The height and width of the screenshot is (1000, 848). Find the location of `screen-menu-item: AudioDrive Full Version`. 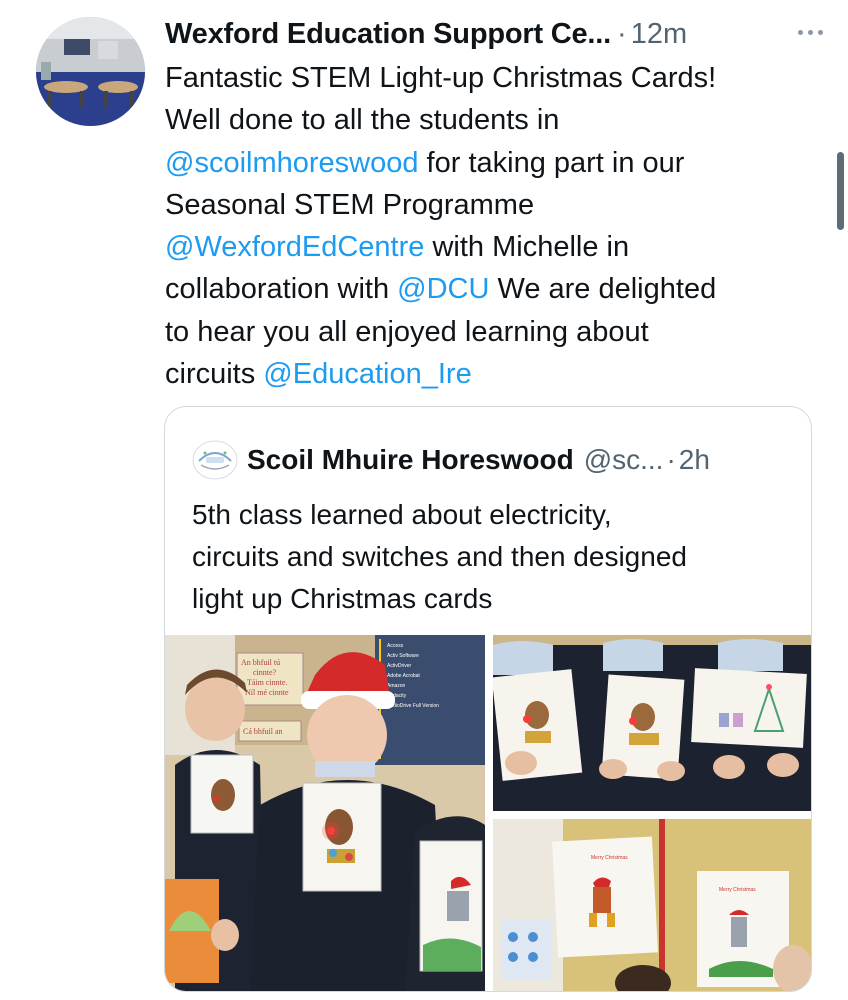

screen-menu-item: AudioDrive Full Version is located at coordinates (413, 706).